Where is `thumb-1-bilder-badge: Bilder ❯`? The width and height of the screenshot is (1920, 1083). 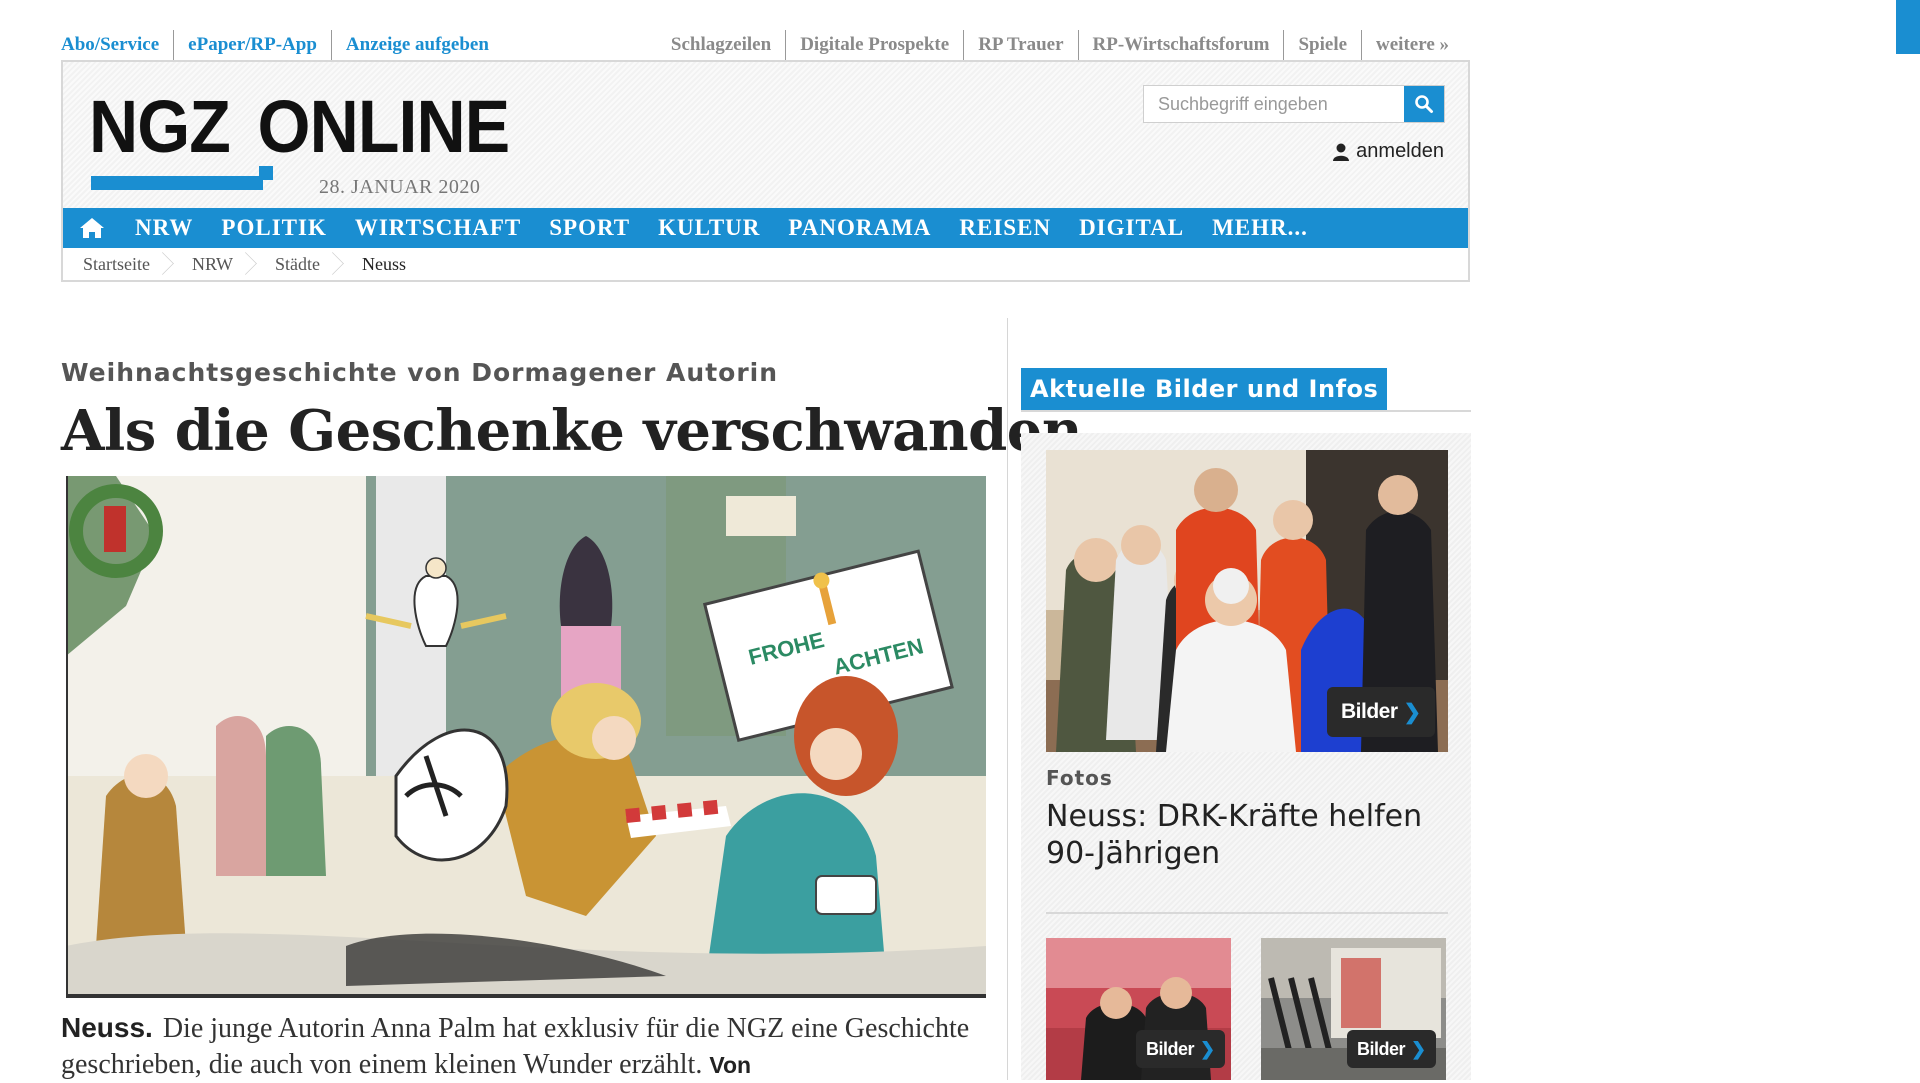 thumb-1-bilder-badge: Bilder ❯ is located at coordinates (1180, 1049).